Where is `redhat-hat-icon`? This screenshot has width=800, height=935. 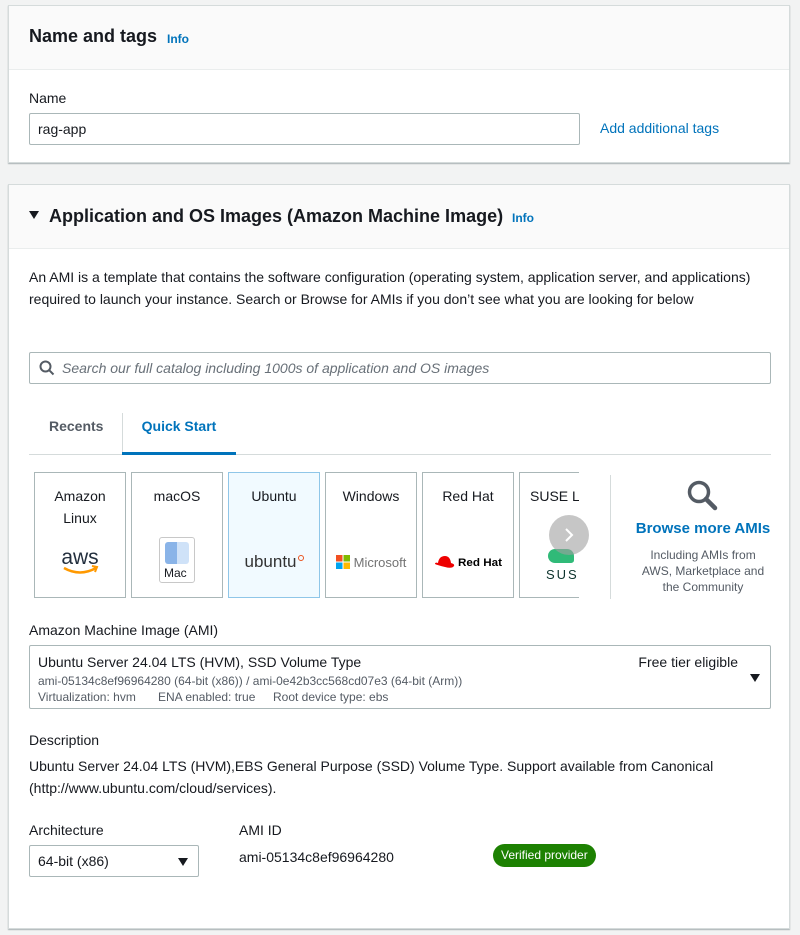
redhat-hat-icon is located at coordinates (445, 562).